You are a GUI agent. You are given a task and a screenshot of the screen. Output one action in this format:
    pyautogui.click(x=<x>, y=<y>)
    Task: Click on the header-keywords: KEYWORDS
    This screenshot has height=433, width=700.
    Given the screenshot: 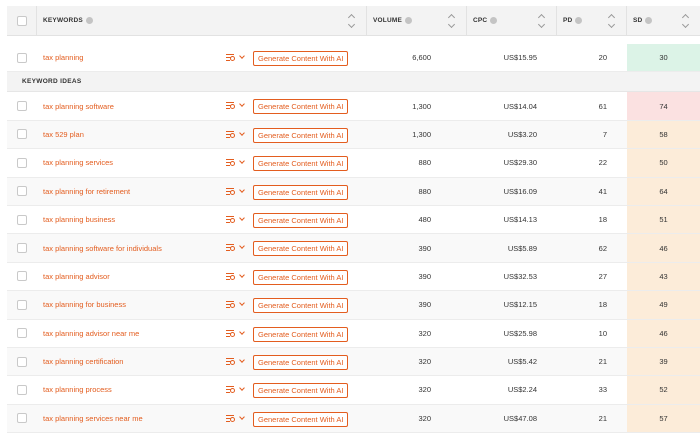 What is the action you would take?
    pyautogui.click(x=202, y=20)
    